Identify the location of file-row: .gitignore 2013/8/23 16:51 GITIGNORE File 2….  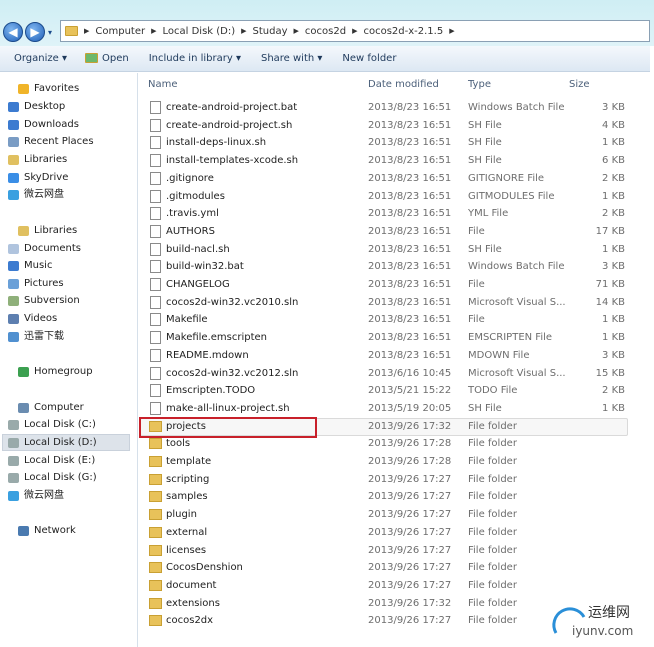
(385, 178).